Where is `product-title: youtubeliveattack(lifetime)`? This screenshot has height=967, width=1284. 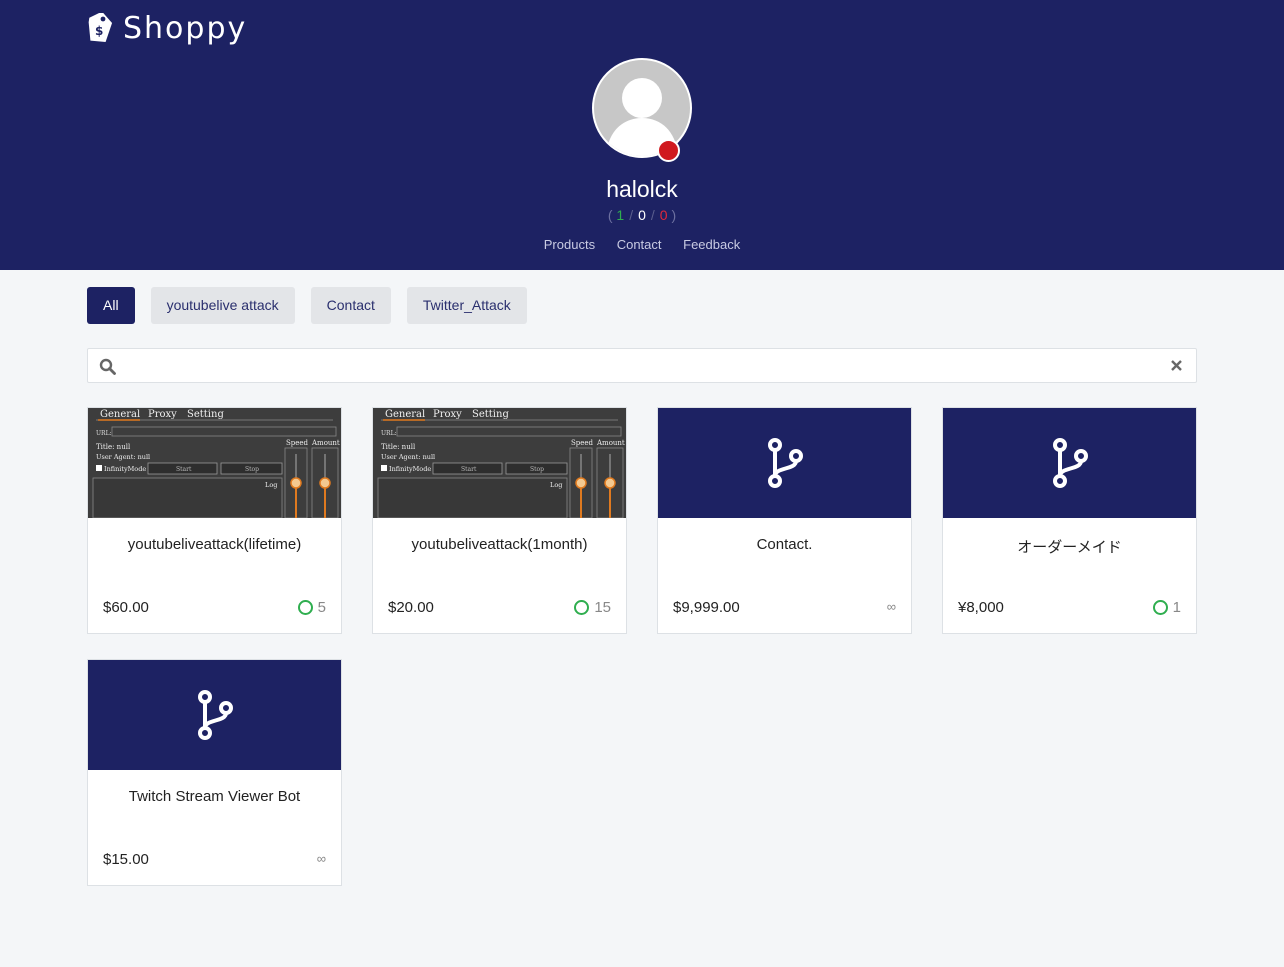
product-title: youtubeliveattack(lifetime) is located at coordinates (214, 544).